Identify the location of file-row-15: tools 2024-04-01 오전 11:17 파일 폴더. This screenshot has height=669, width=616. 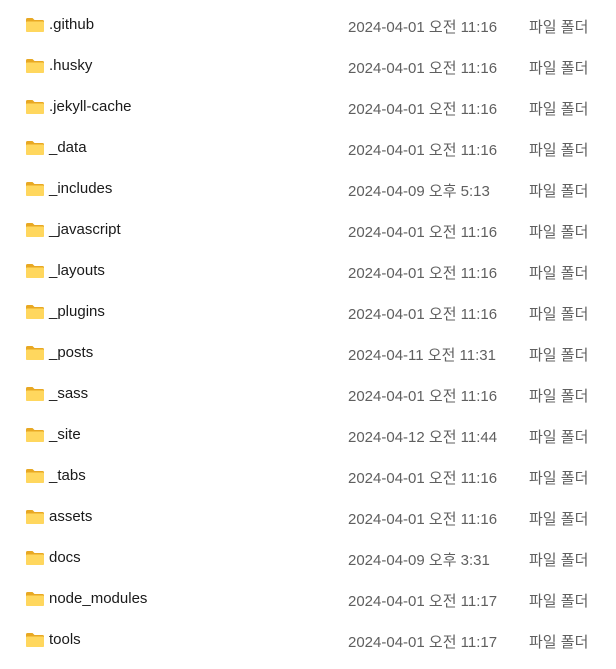
(308, 640).